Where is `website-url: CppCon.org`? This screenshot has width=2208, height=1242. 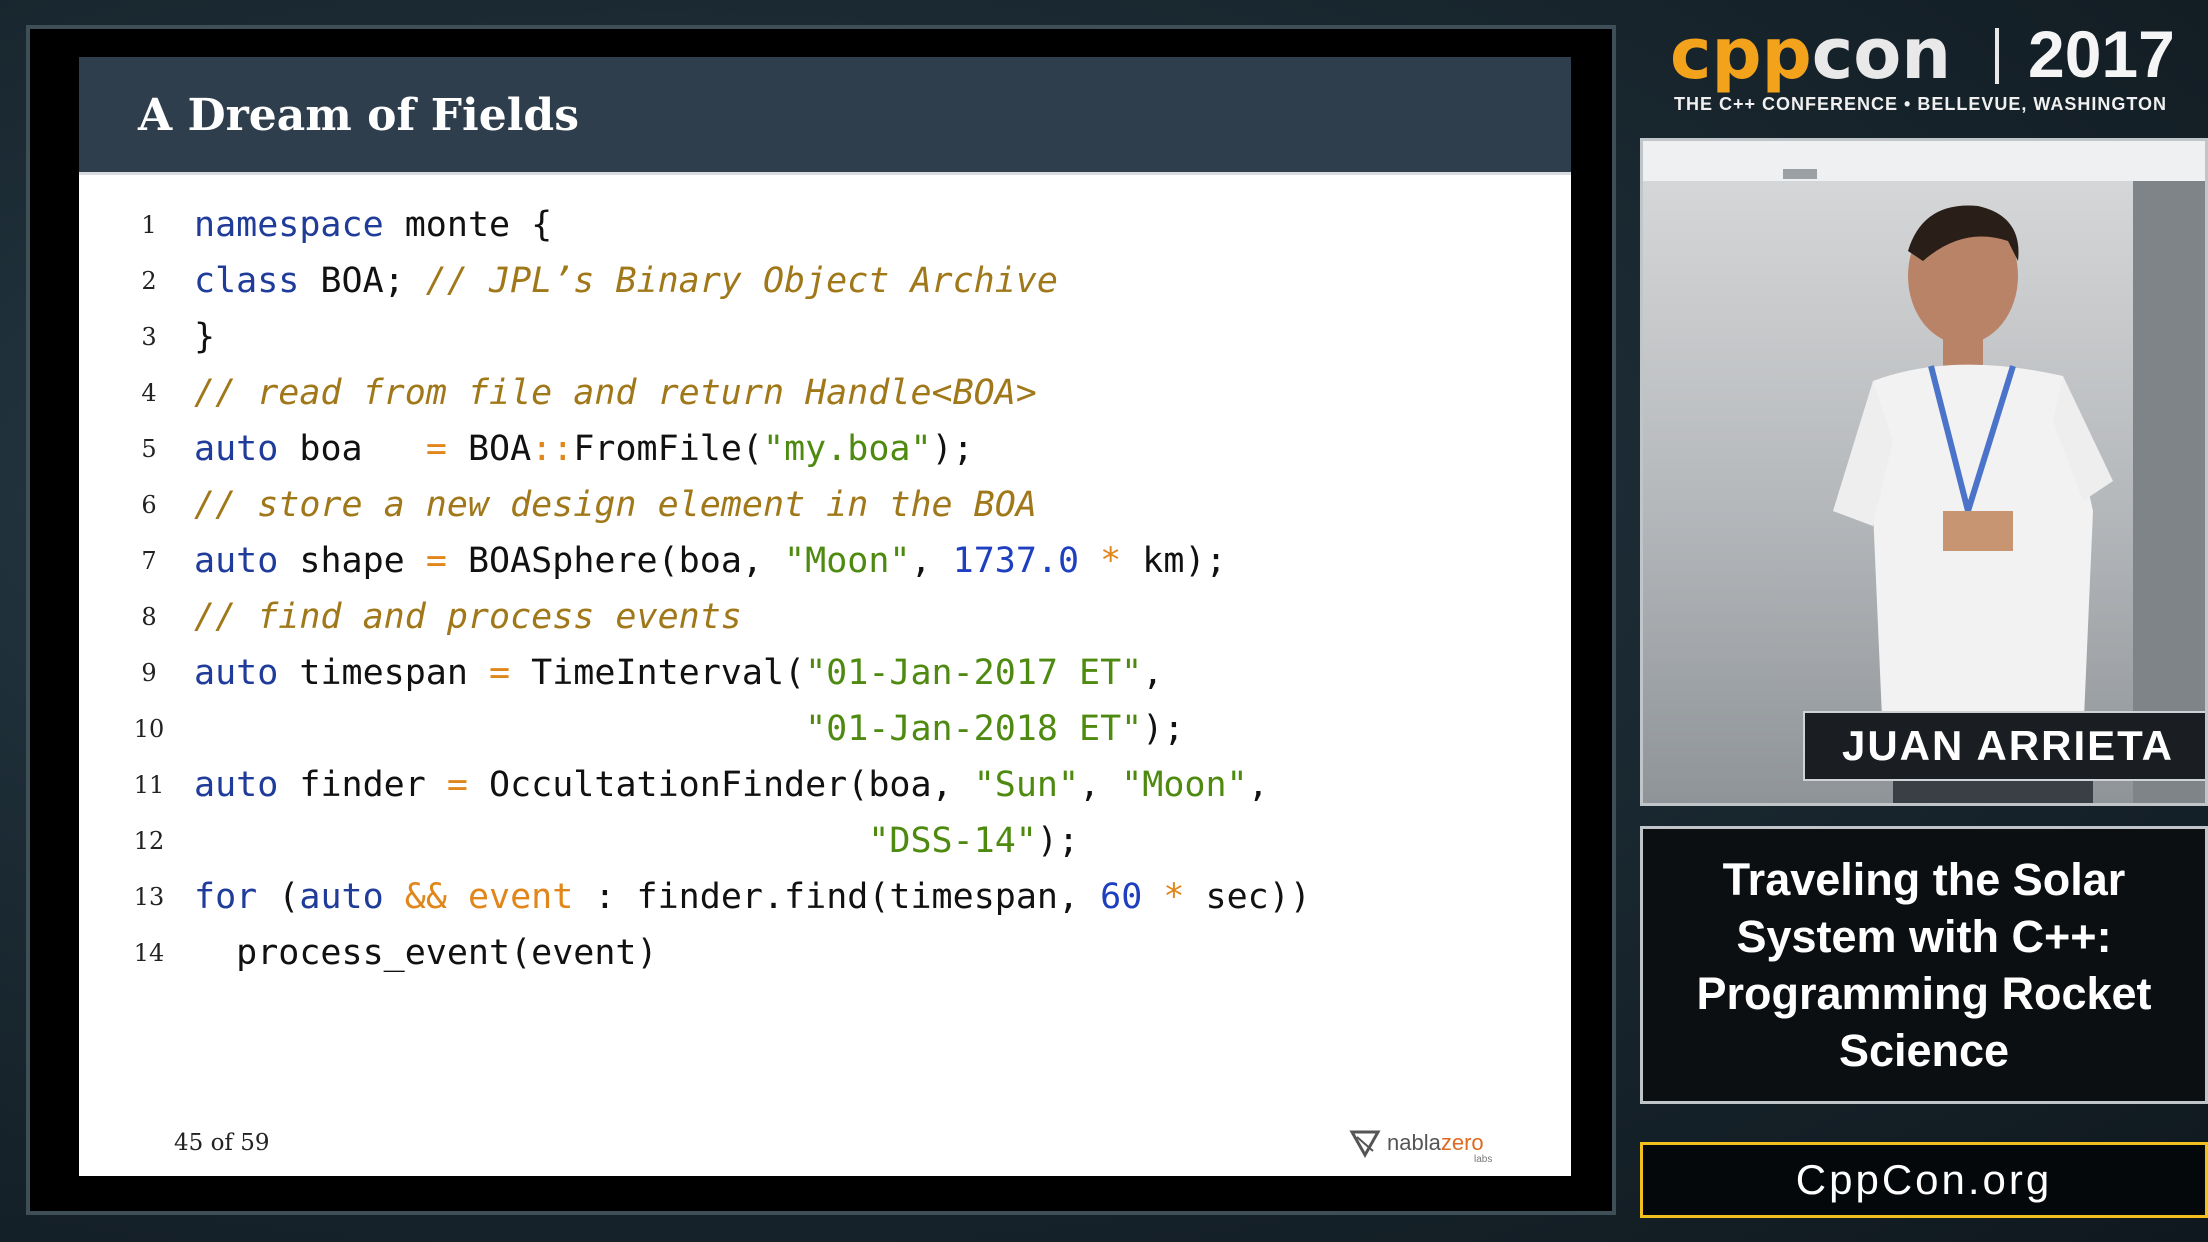 website-url: CppCon.org is located at coordinates (1924, 1179).